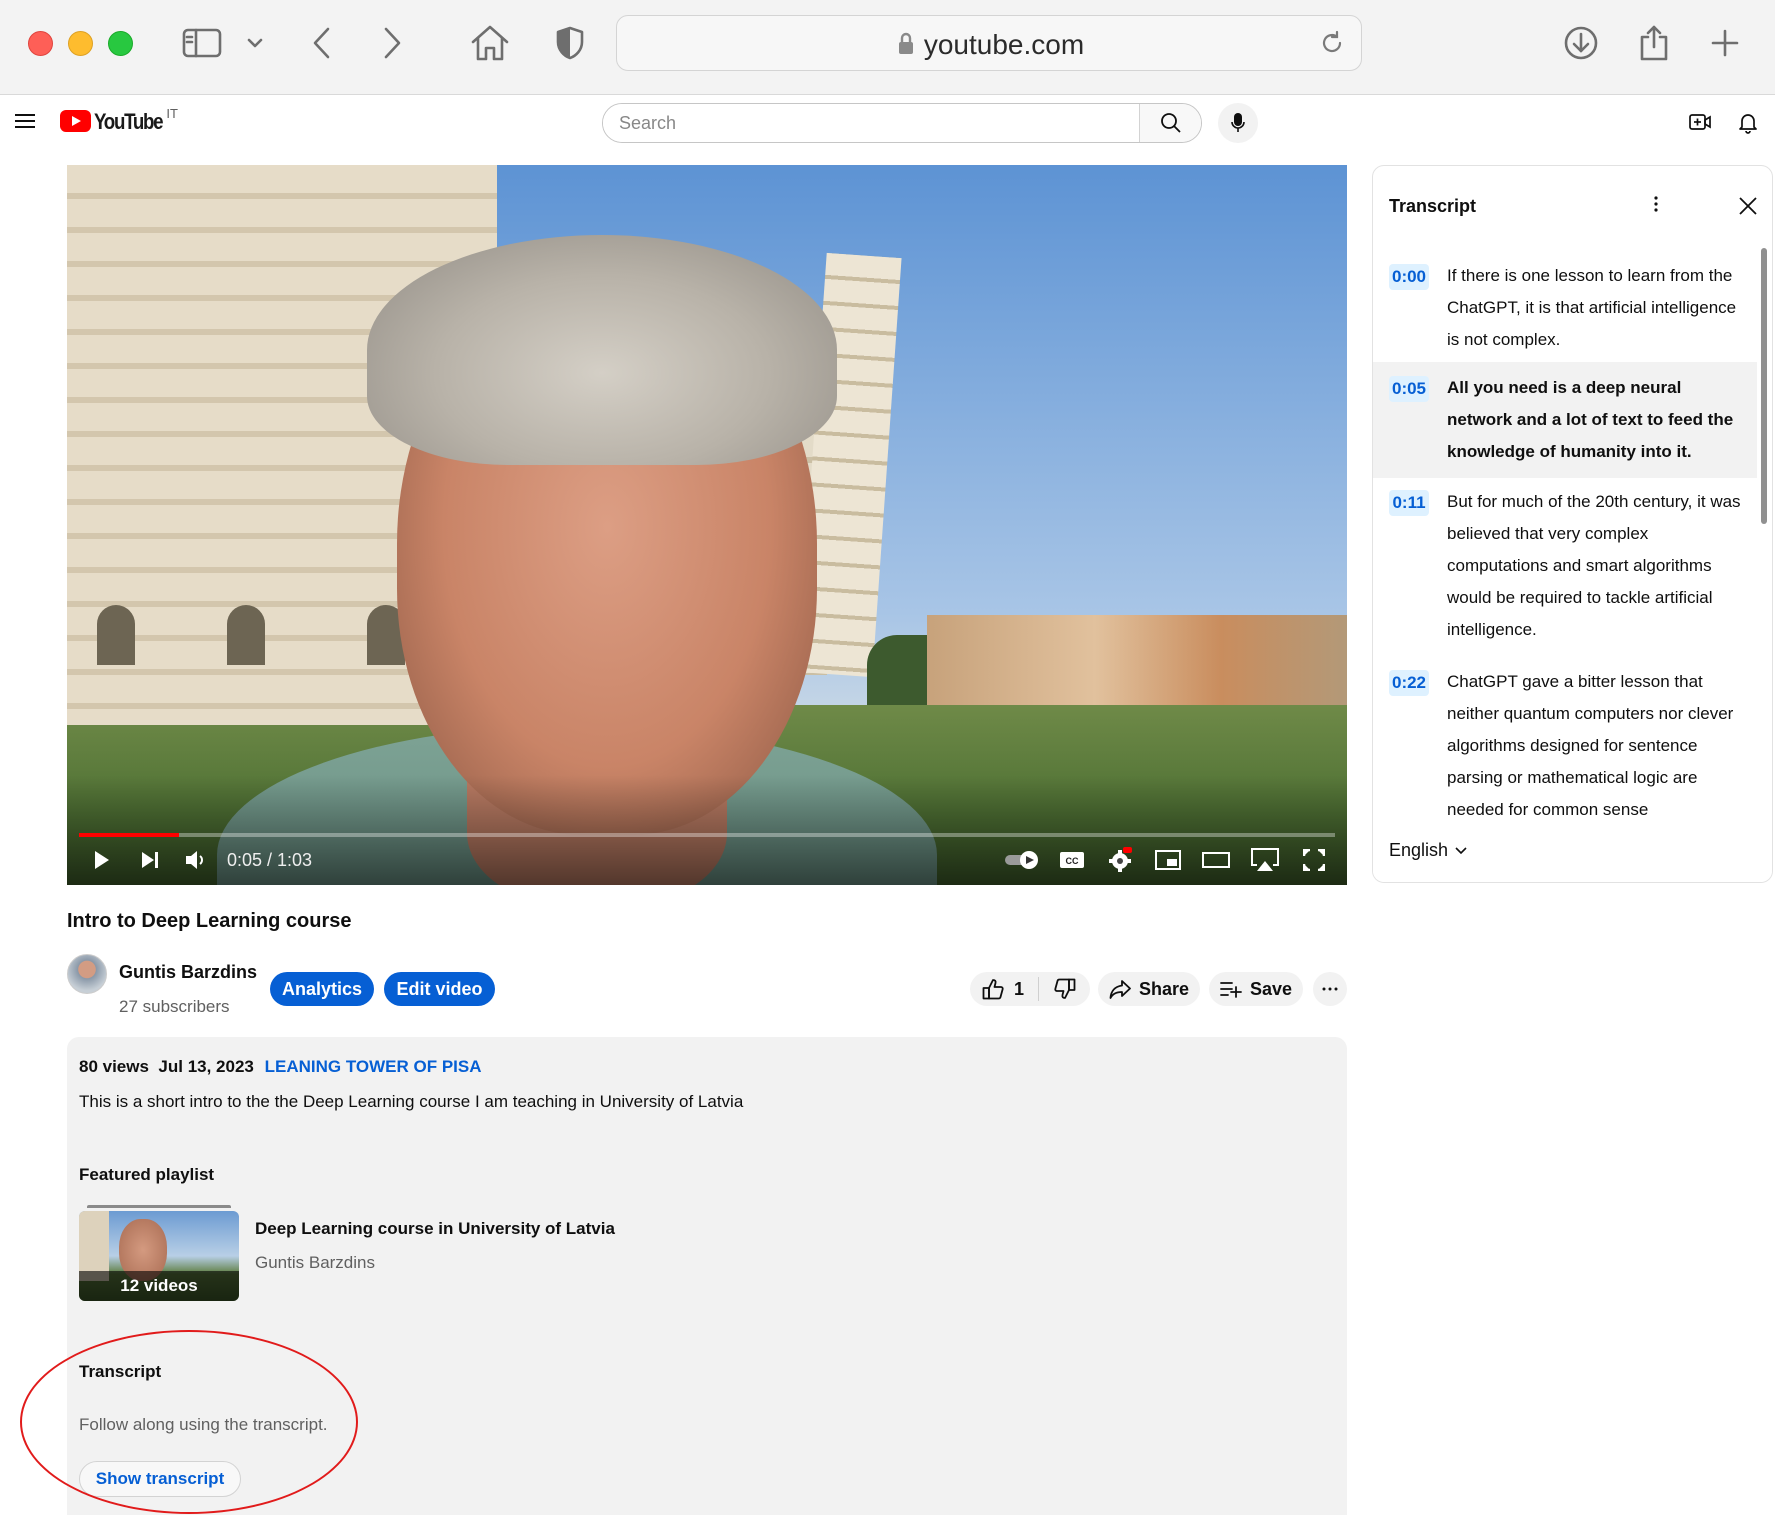 Image resolution: width=1775 pixels, height=1515 pixels. What do you see at coordinates (202, 43) in the screenshot?
I see `sidebar-icon` at bounding box center [202, 43].